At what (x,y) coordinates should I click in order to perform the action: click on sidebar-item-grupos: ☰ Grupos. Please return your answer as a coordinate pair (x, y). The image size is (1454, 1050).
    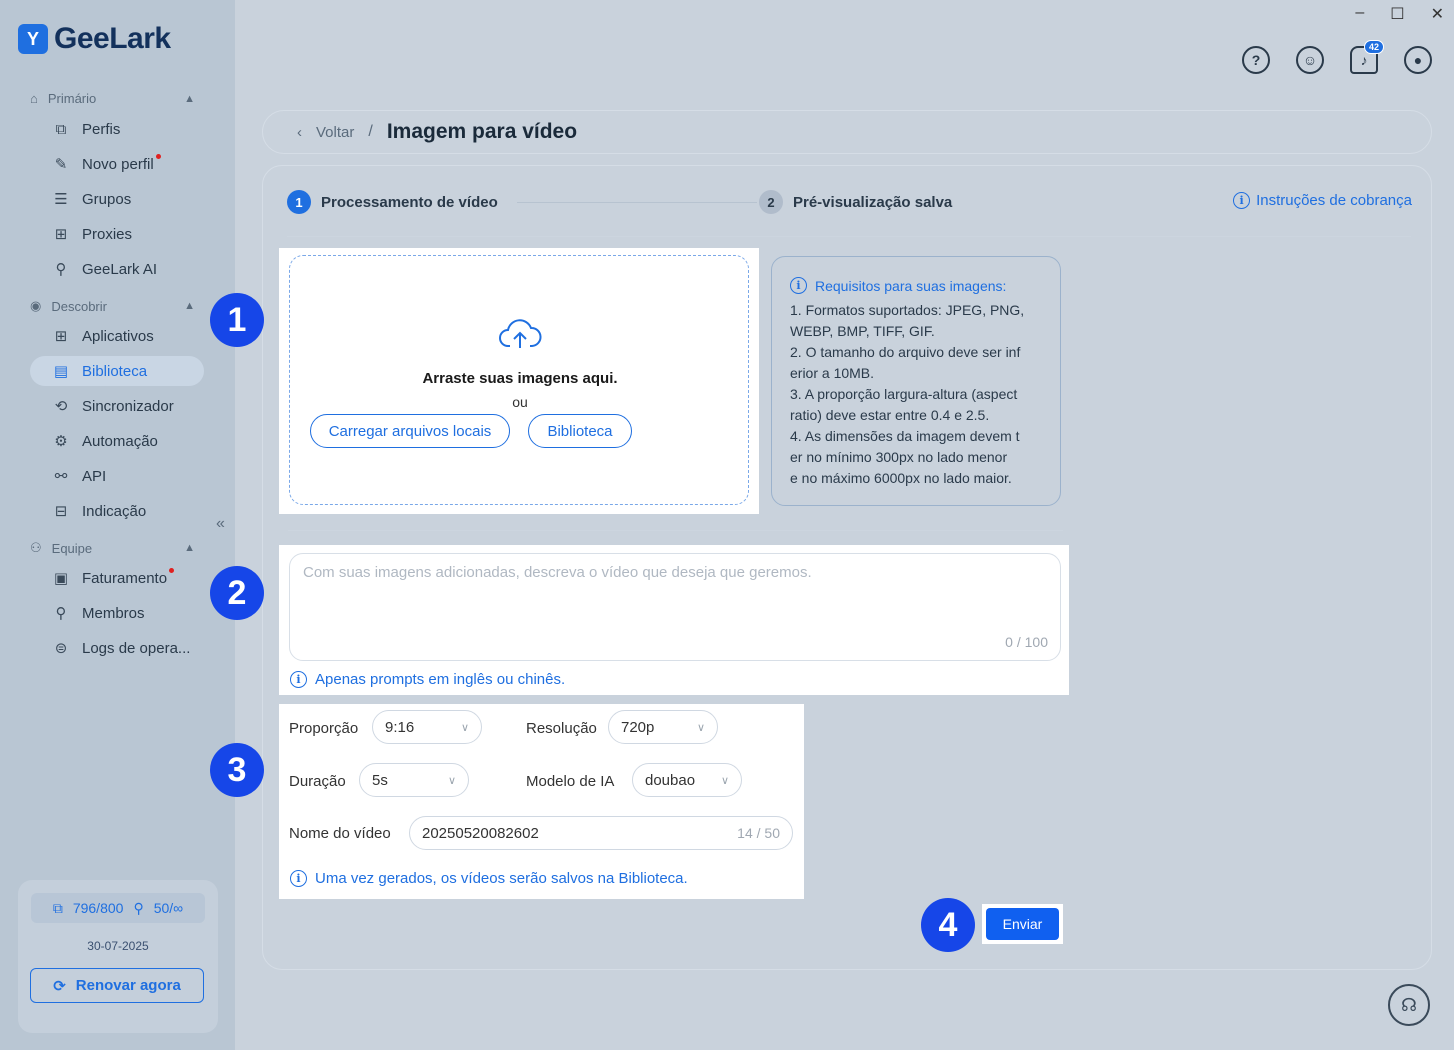
    Looking at the image, I should click on (117, 199).